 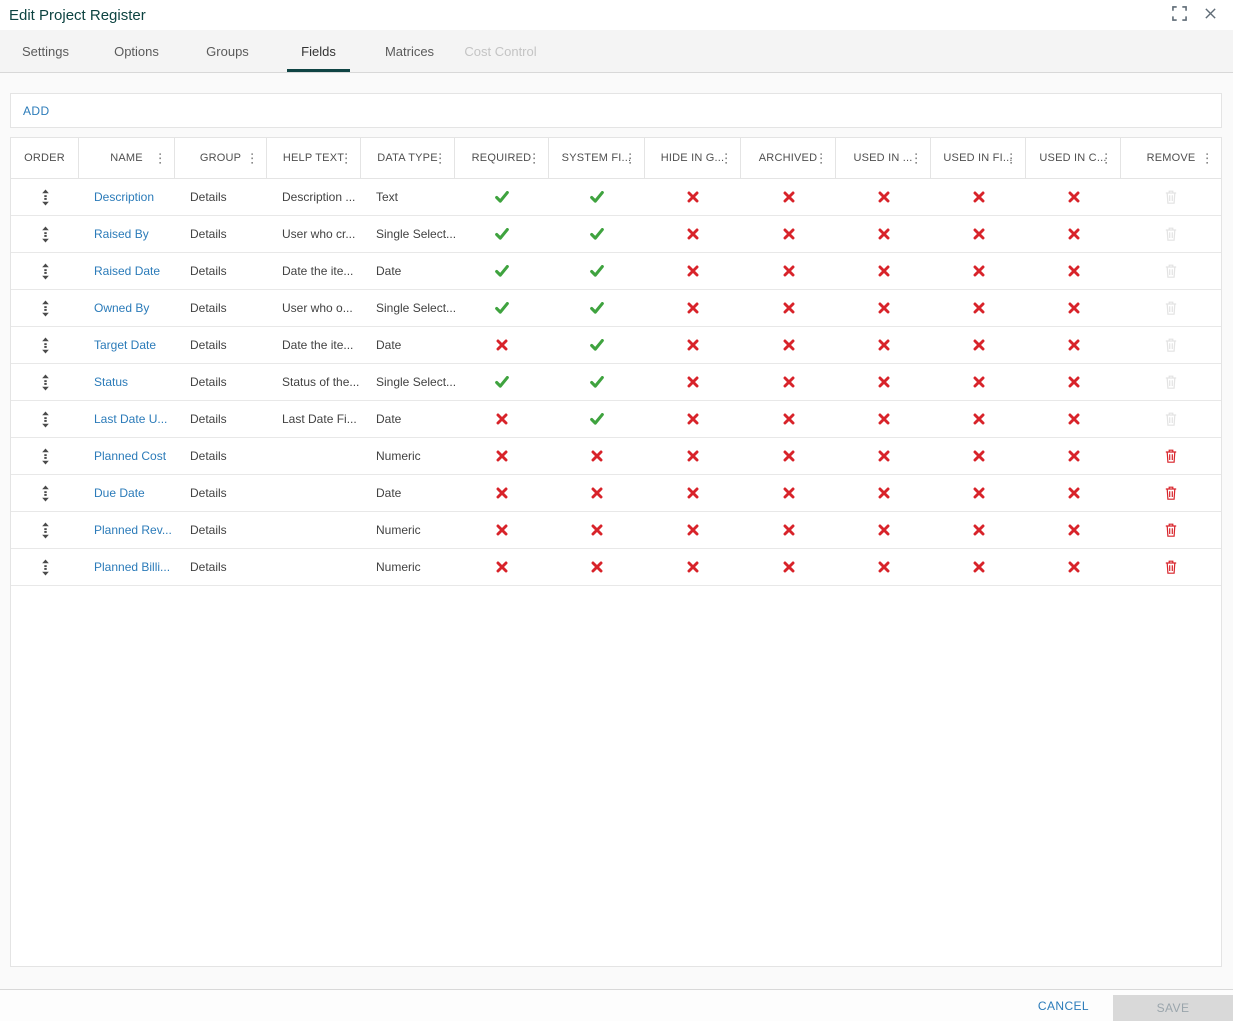 What do you see at coordinates (45, 158) in the screenshot?
I see `column-header-order: ORDER` at bounding box center [45, 158].